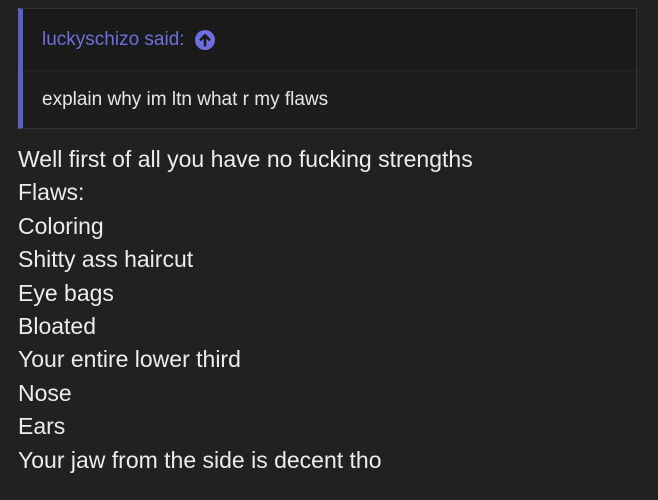  Describe the element at coordinates (204, 39) in the screenshot. I see `up-arrow-circle-icon` at that location.